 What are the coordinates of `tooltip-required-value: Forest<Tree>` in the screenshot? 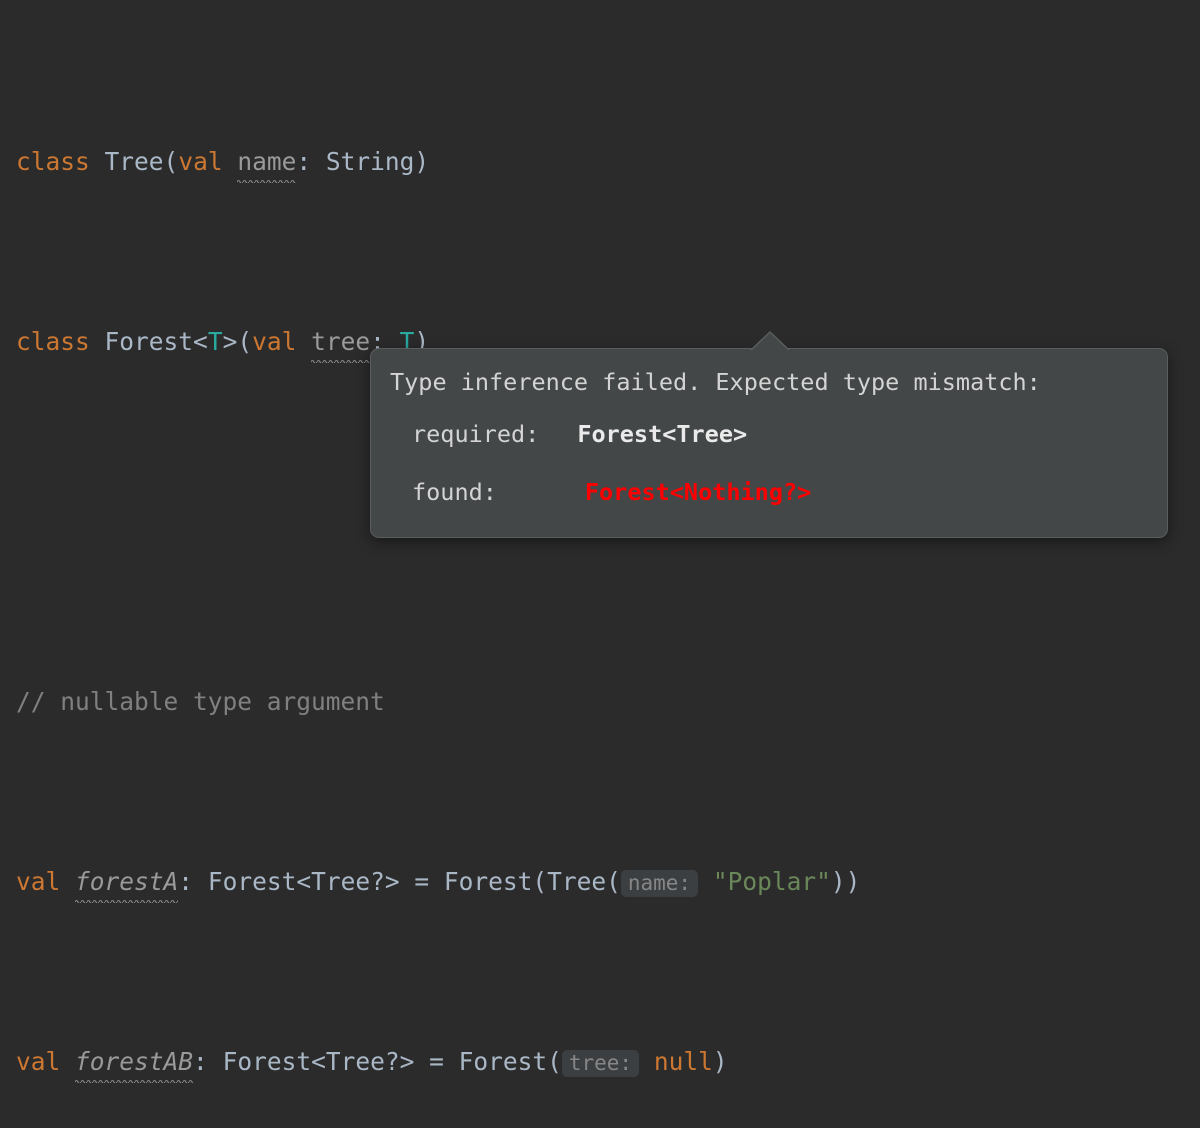 It's located at (662, 434).